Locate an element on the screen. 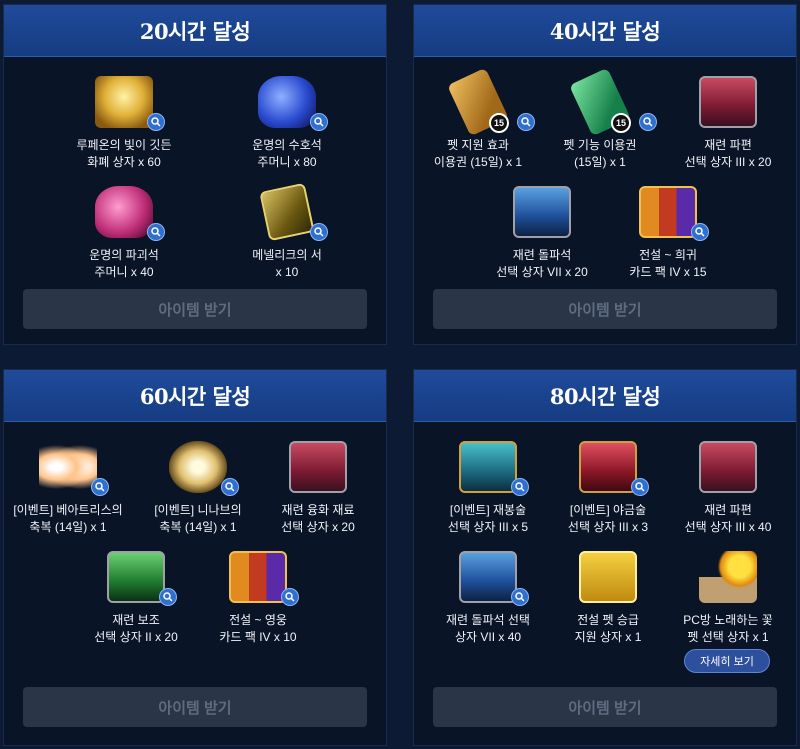  blue-chest-icon is located at coordinates (488, 577).